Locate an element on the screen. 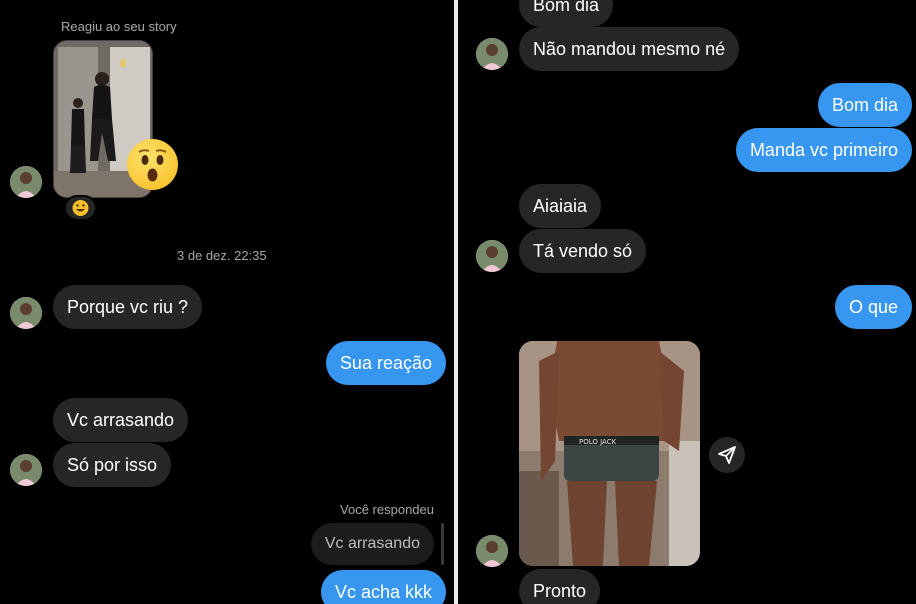 This screenshot has height=604, width=916. waistband-text: POLO JACK is located at coordinates (598, 442).